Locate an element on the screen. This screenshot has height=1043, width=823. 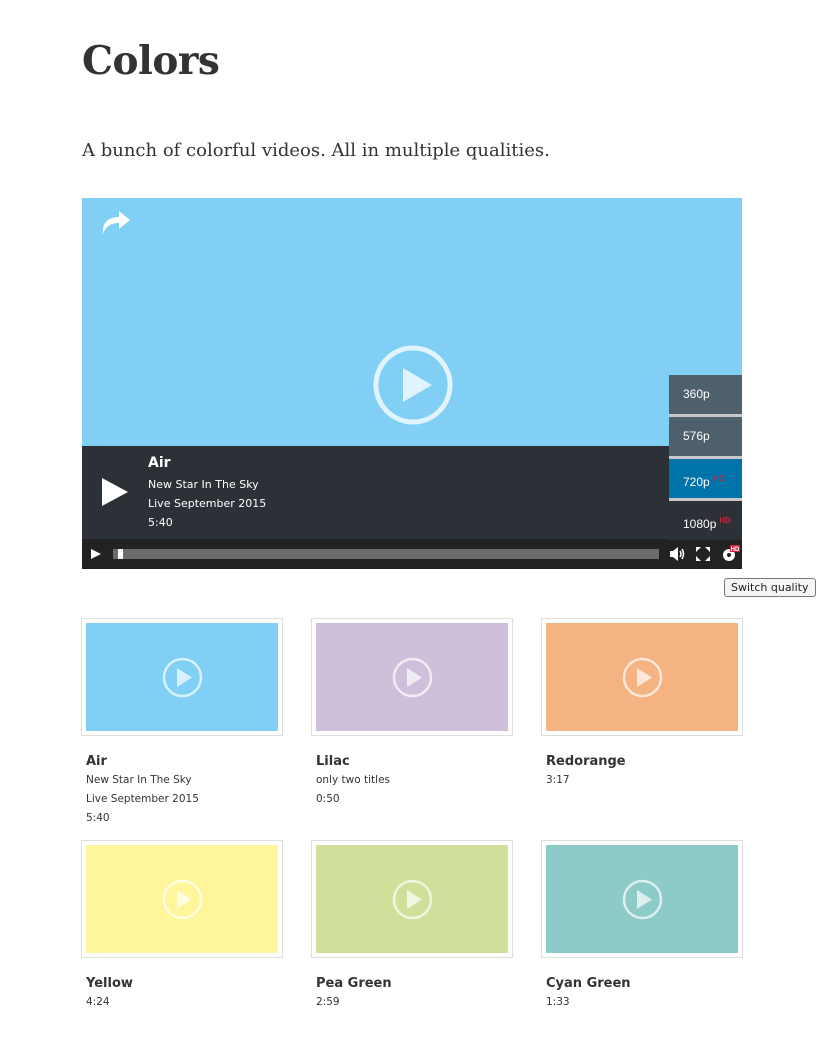
video-card: Pea Green 2:59 is located at coordinates (412, 927).